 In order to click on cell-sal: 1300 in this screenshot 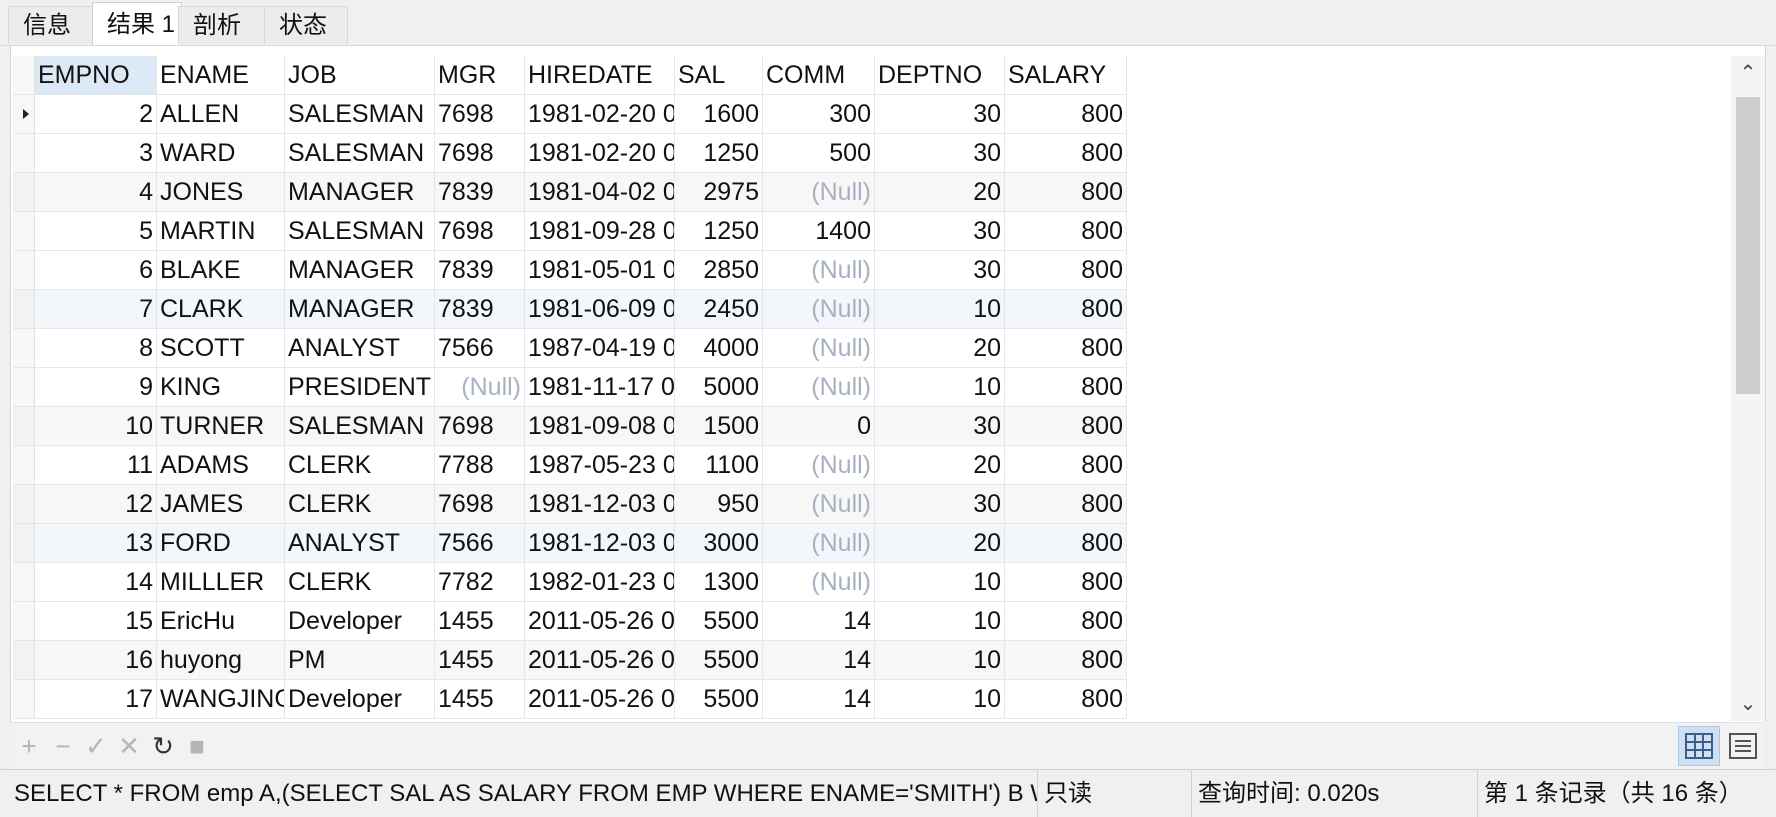, I will do `click(719, 582)`.